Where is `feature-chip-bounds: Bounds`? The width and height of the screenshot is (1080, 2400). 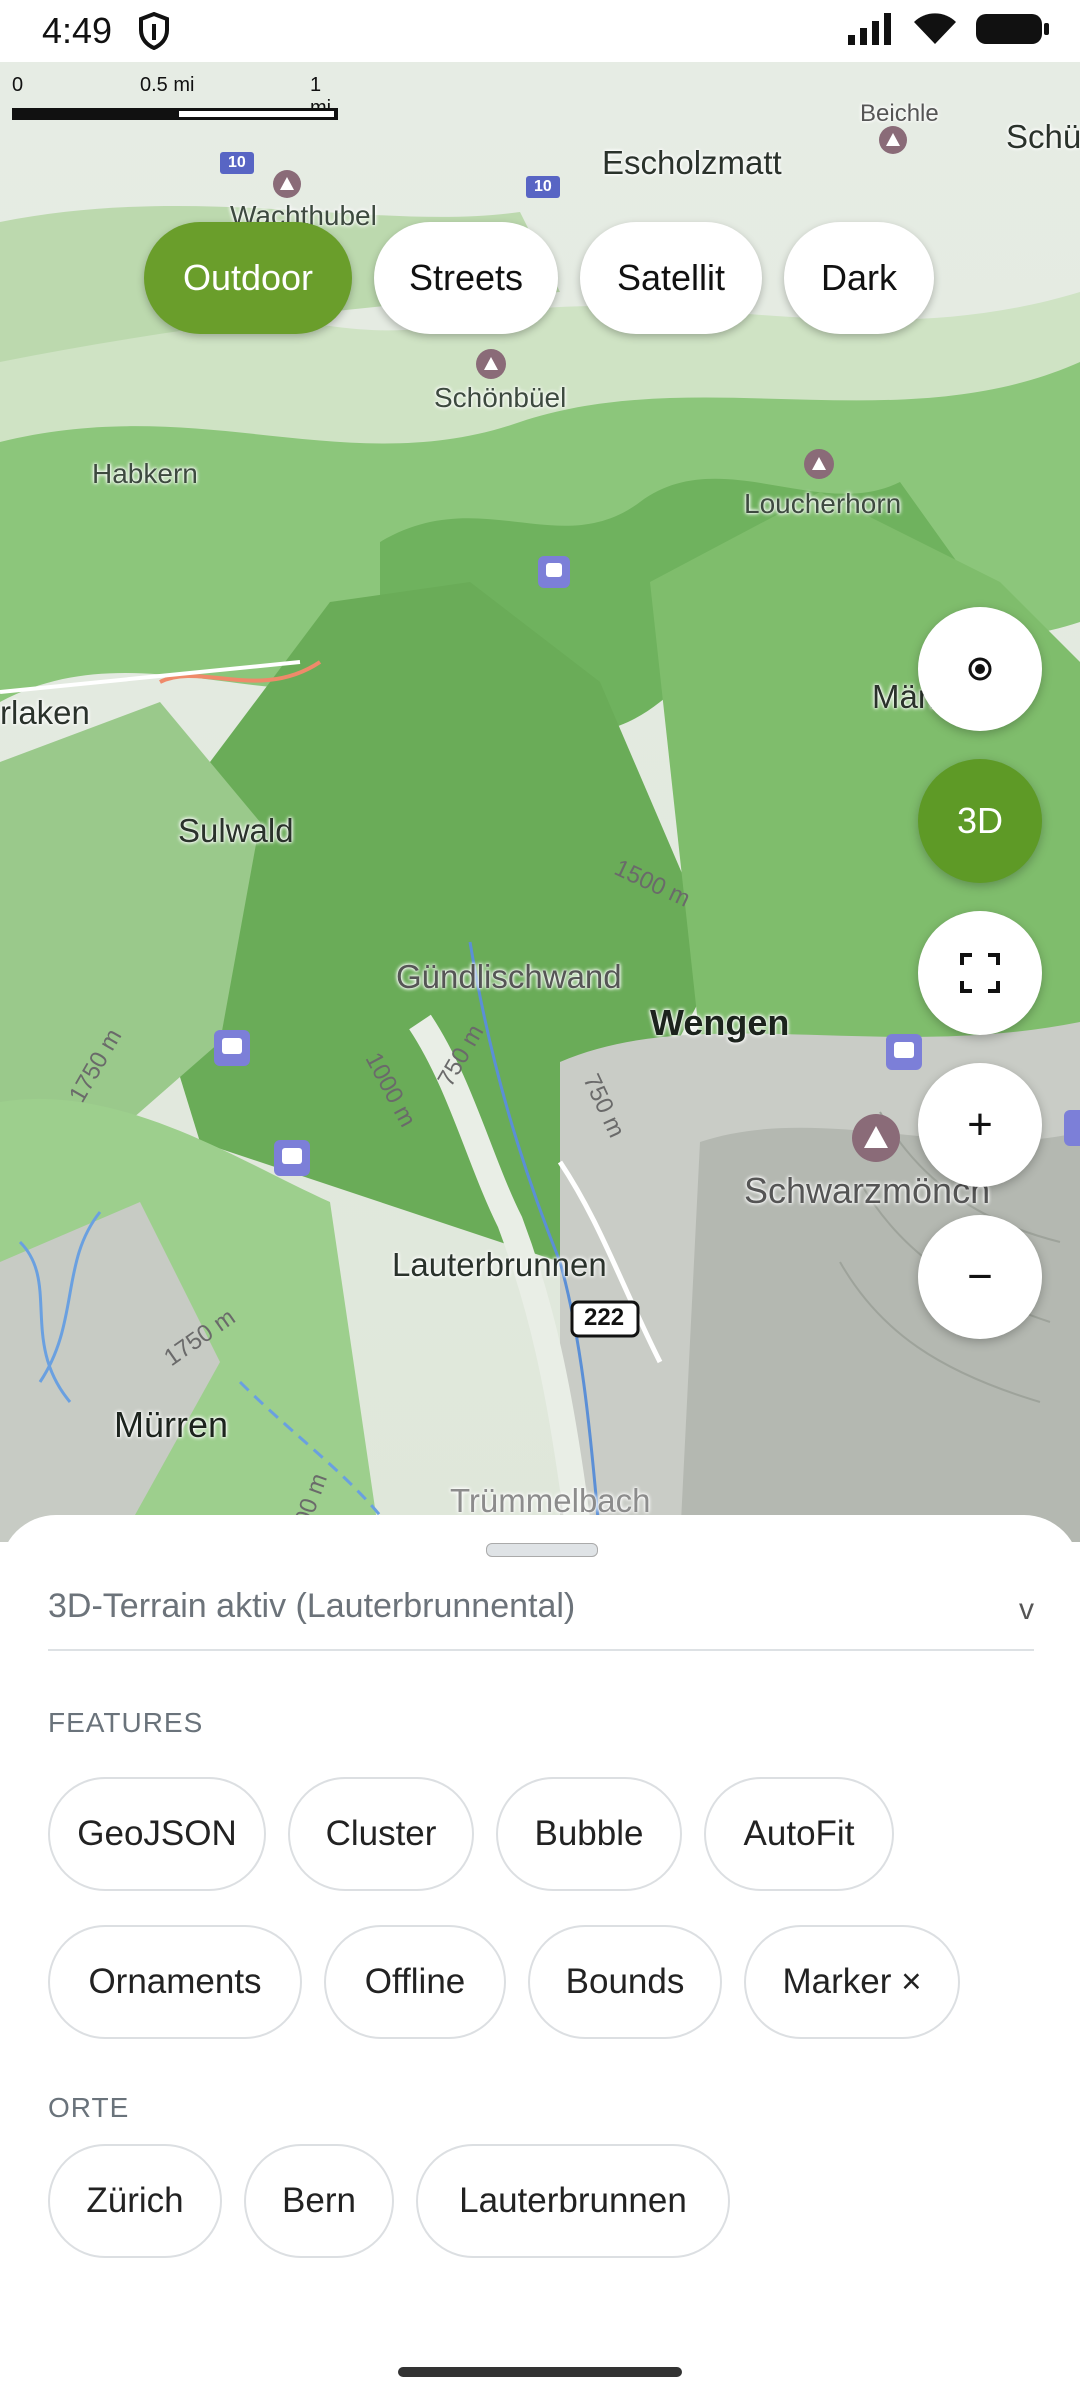 feature-chip-bounds: Bounds is located at coordinates (625, 1982).